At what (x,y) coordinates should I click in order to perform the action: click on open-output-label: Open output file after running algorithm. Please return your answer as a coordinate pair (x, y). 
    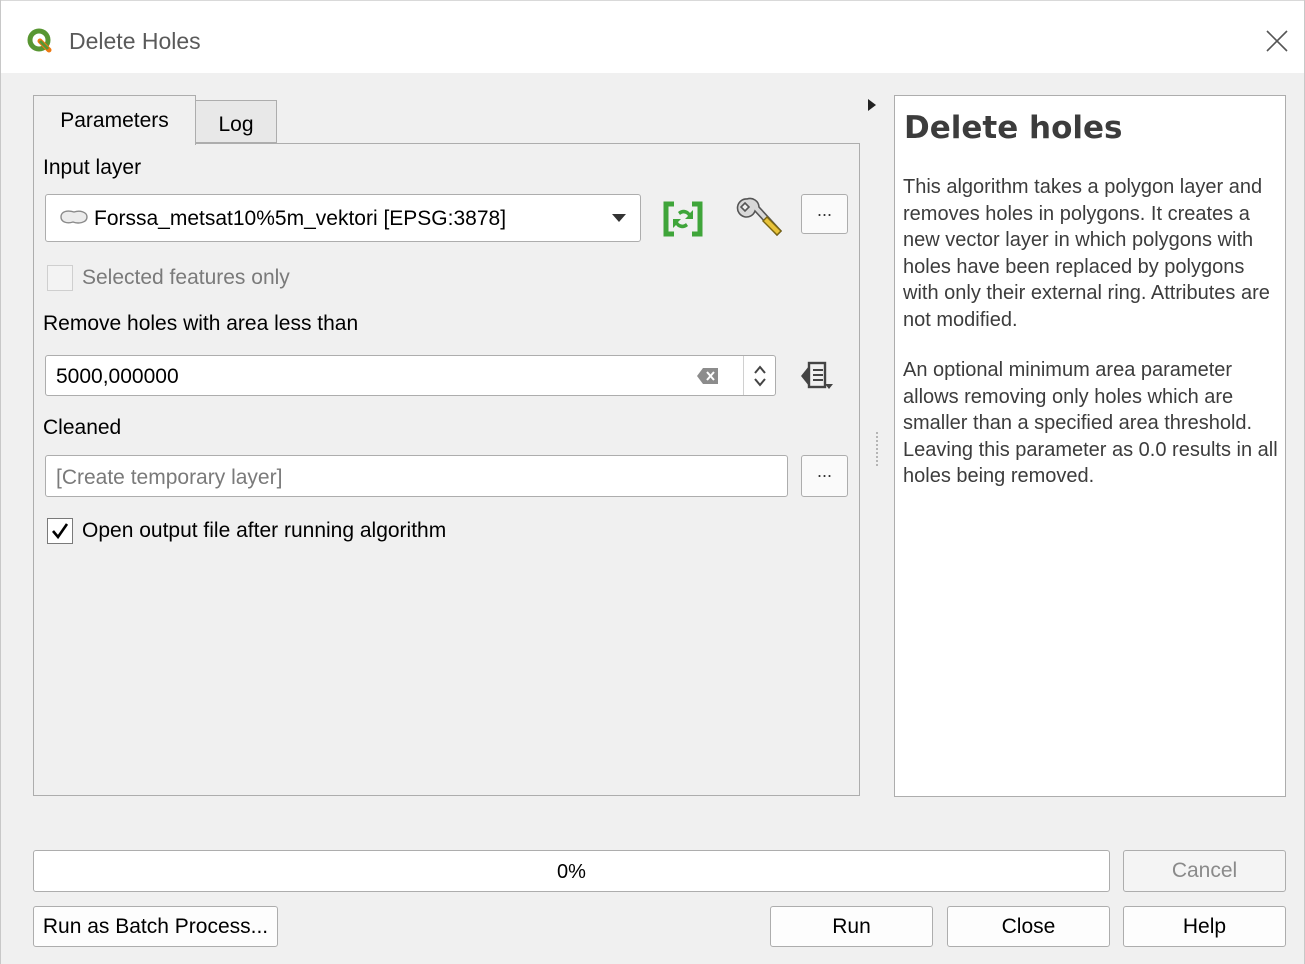
    Looking at the image, I should click on (264, 530).